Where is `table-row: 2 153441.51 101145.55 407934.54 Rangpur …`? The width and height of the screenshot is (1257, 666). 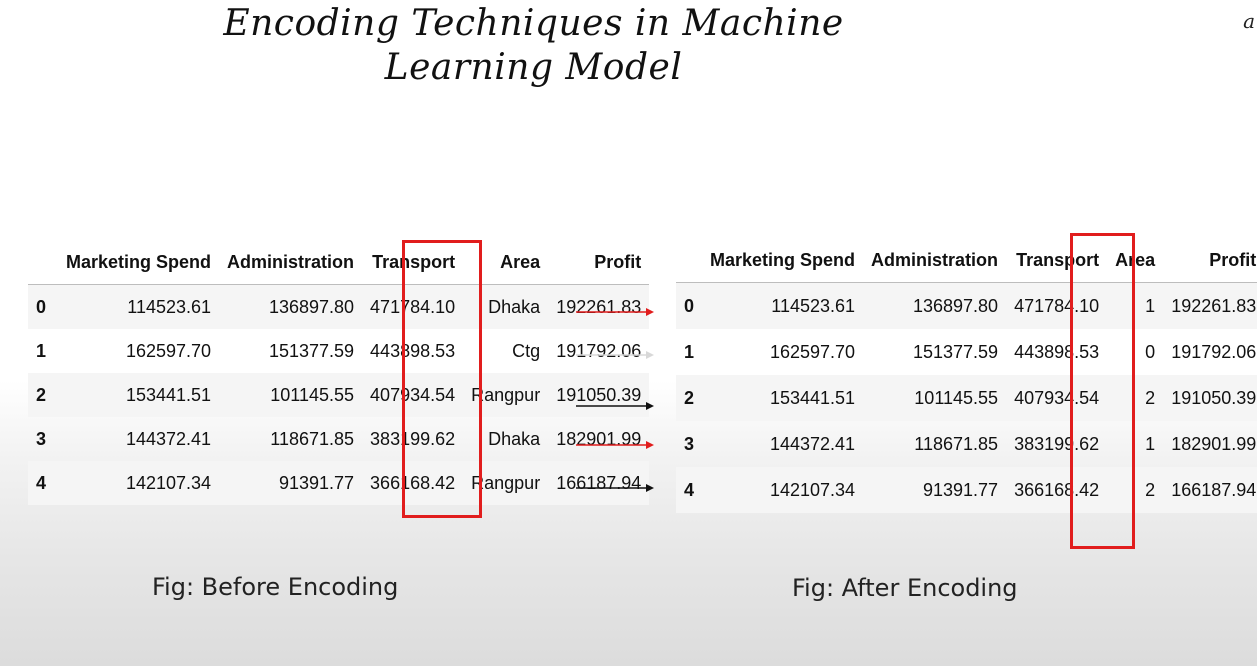
table-row: 2 153441.51 101145.55 407934.54 Rangpur … is located at coordinates (339, 395).